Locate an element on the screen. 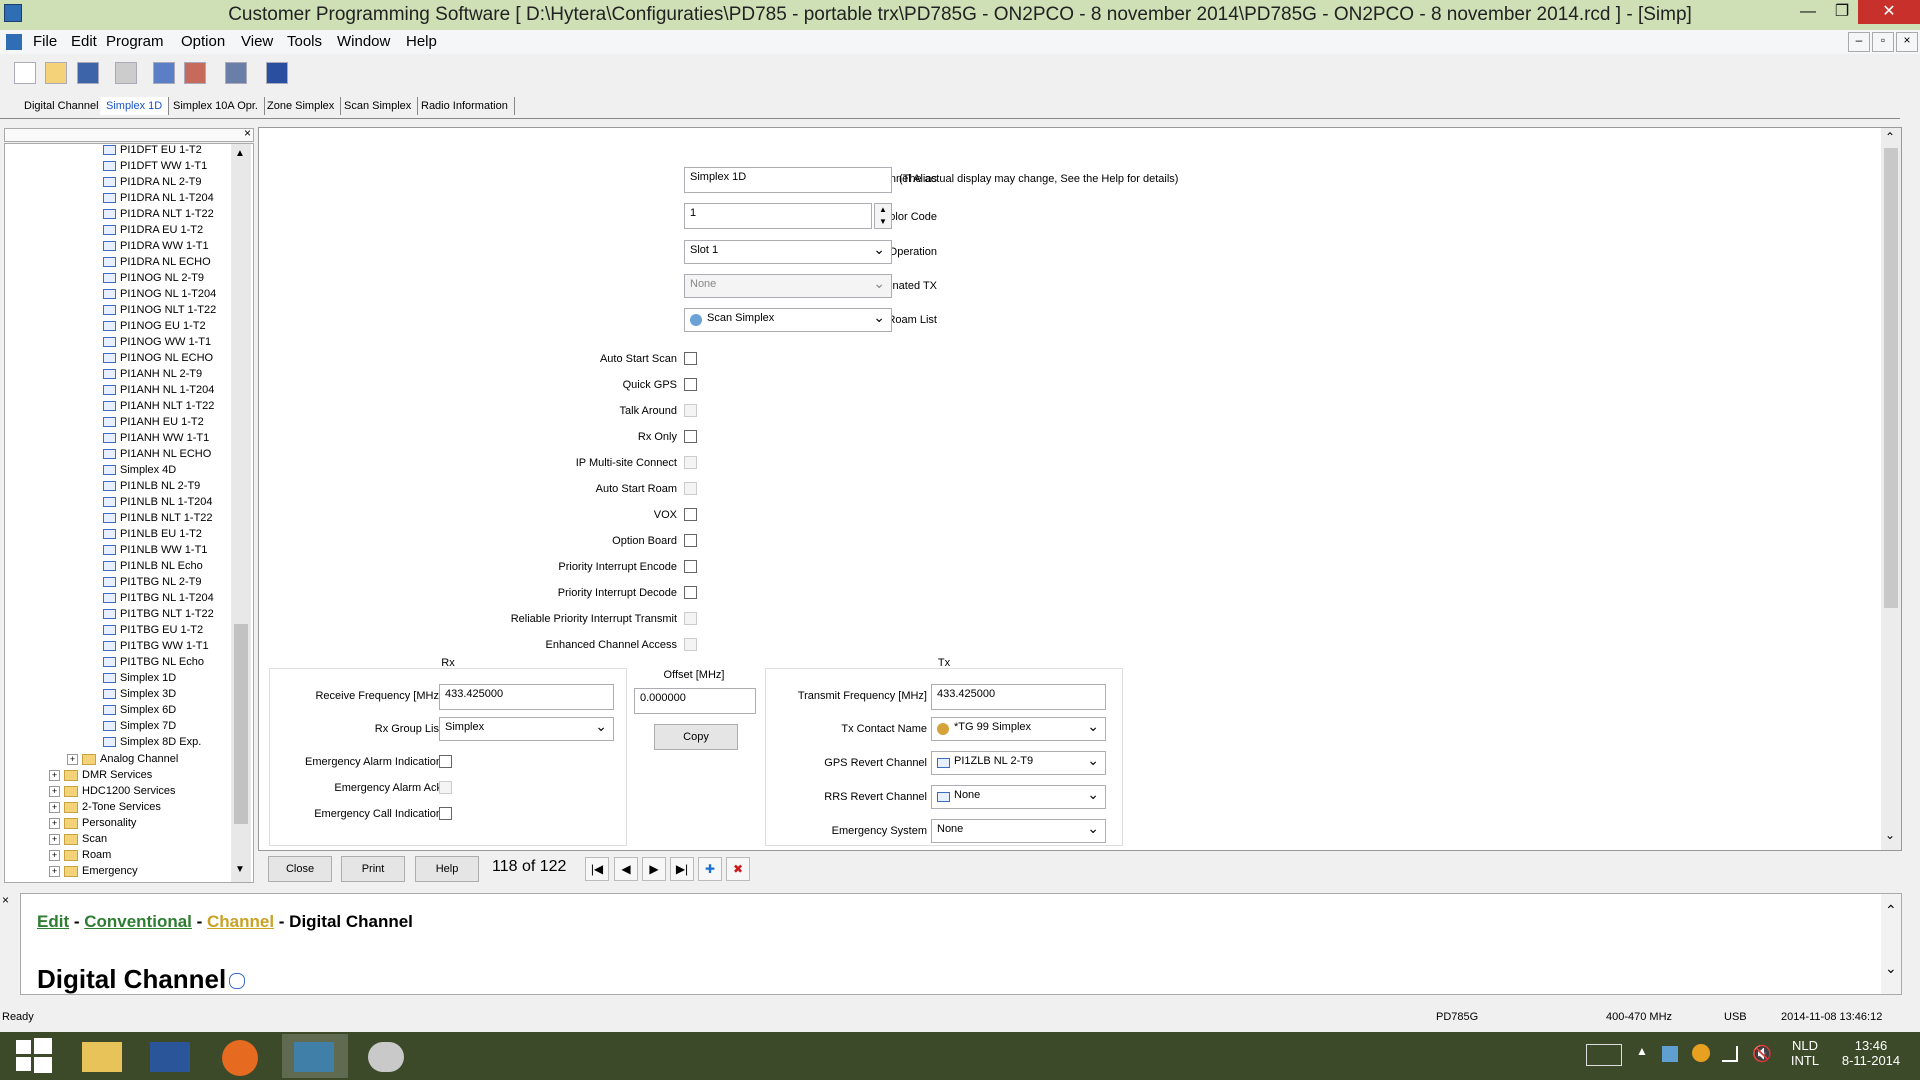 This screenshot has width=1920, height=1080. firefox-icon is located at coordinates (241, 1056).